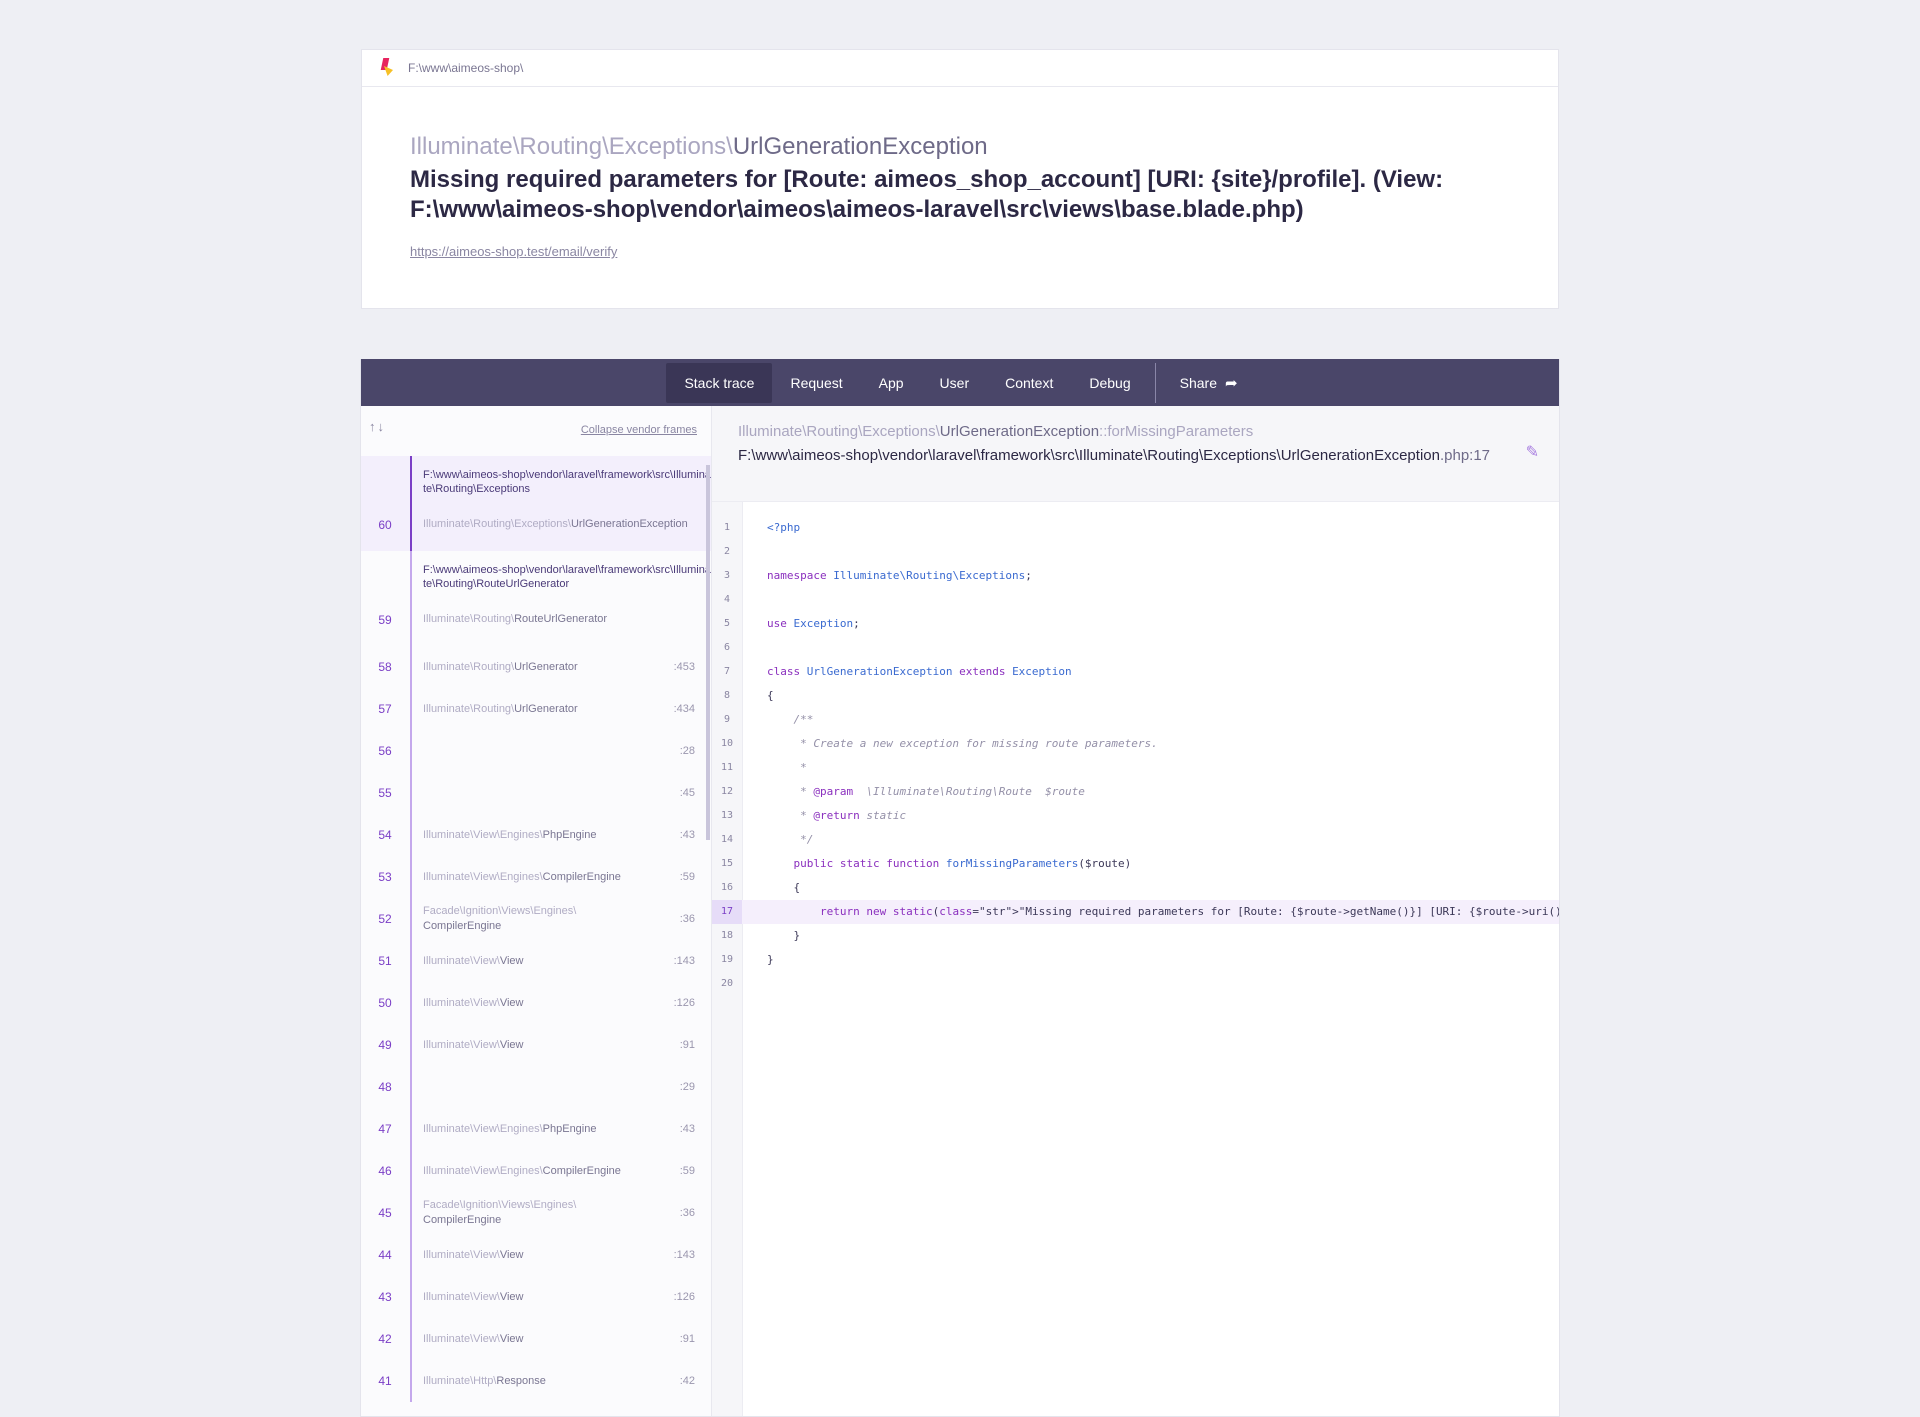 This screenshot has height=1417, width=1920. Describe the element at coordinates (727, 792) in the screenshot. I see `code-line-number: 12` at that location.